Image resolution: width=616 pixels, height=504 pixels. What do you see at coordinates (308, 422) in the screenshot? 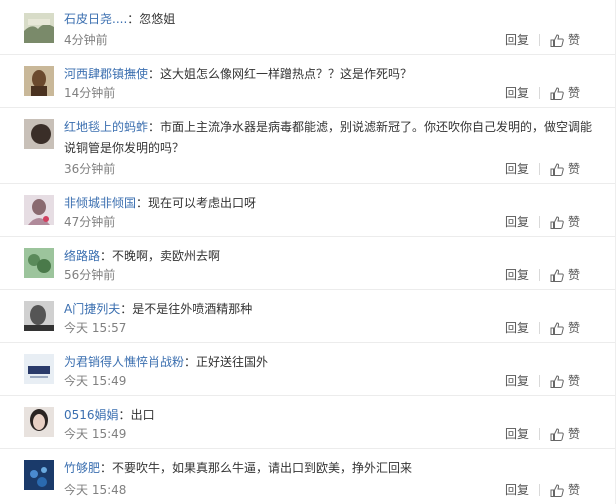
I see `comment-item: 0516娟娟：出口 今天 15:49 回复 赞` at bounding box center [308, 422].